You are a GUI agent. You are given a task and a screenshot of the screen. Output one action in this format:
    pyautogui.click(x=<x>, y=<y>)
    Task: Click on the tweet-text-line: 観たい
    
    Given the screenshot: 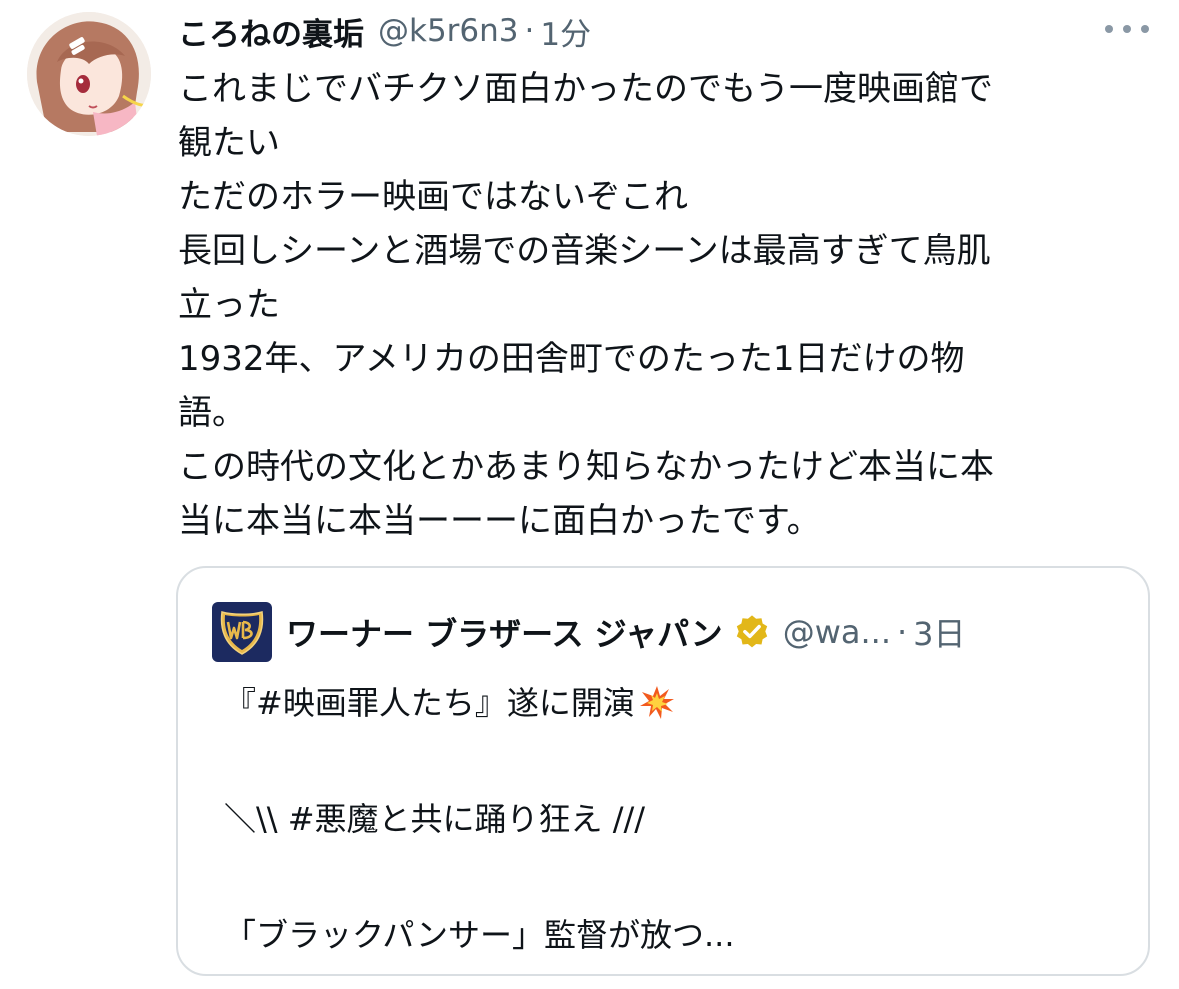 What is the action you would take?
    pyautogui.click(x=229, y=143)
    